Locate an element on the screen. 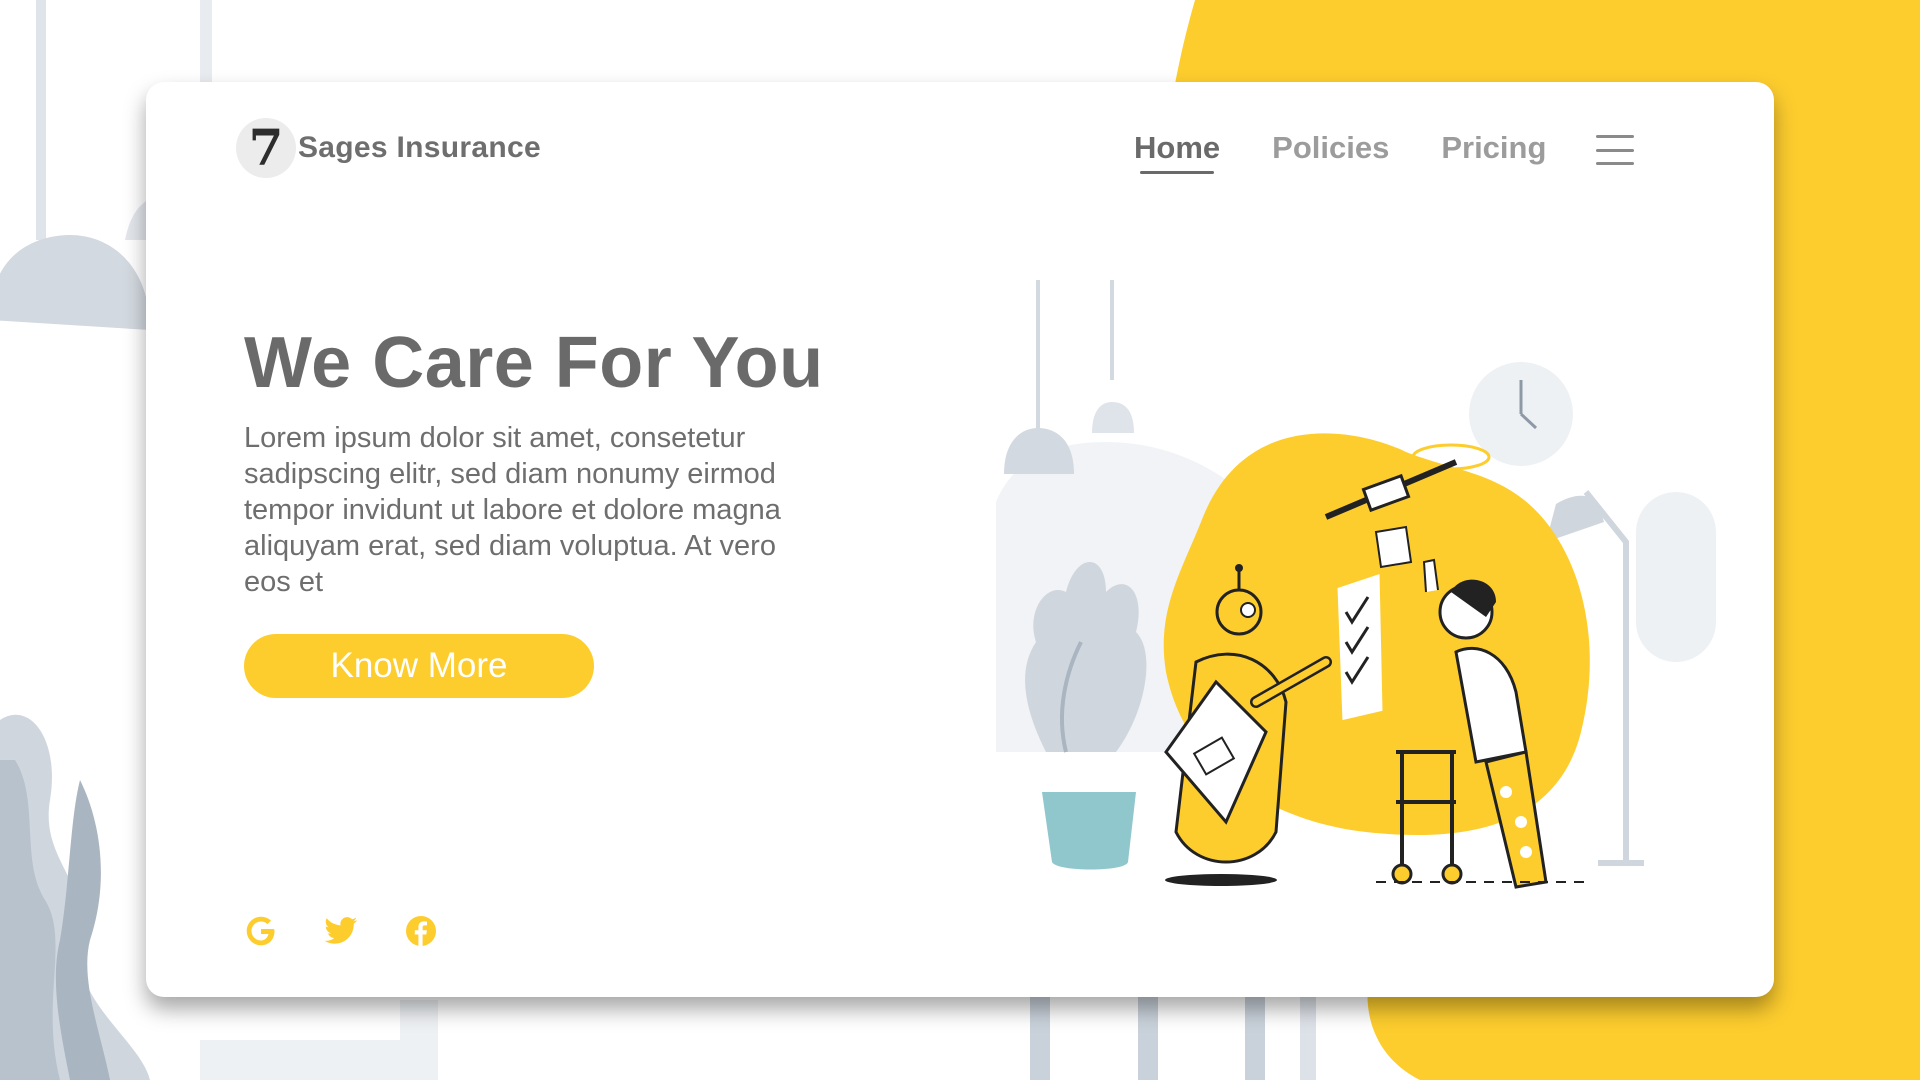 Image resolution: width=1920 pixels, height=1080 pixels. google-icon is located at coordinates (261, 931).